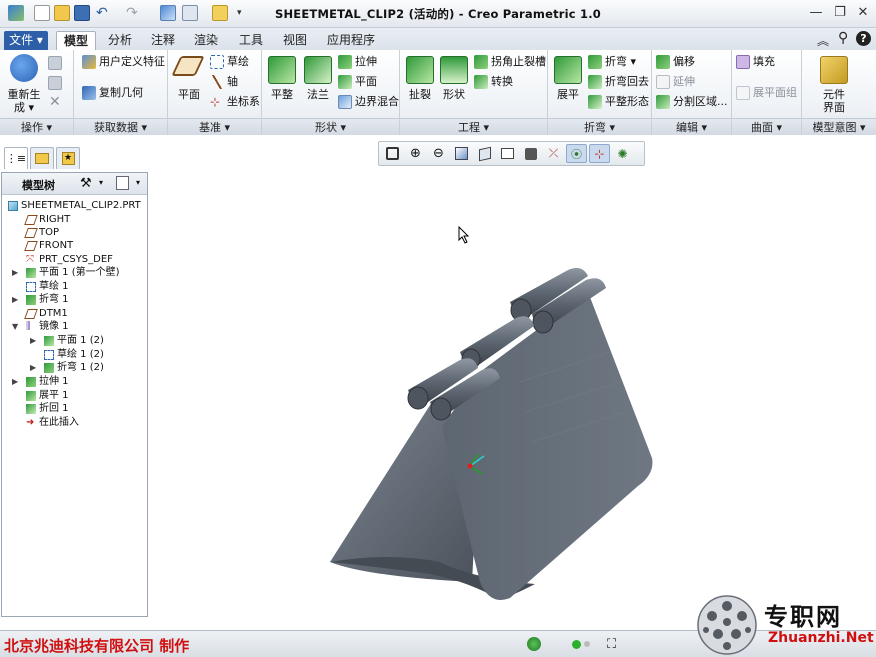 Image resolution: width=876 pixels, height=657 pixels. What do you see at coordinates (454, 70) in the screenshot?
I see `form-icon` at bounding box center [454, 70].